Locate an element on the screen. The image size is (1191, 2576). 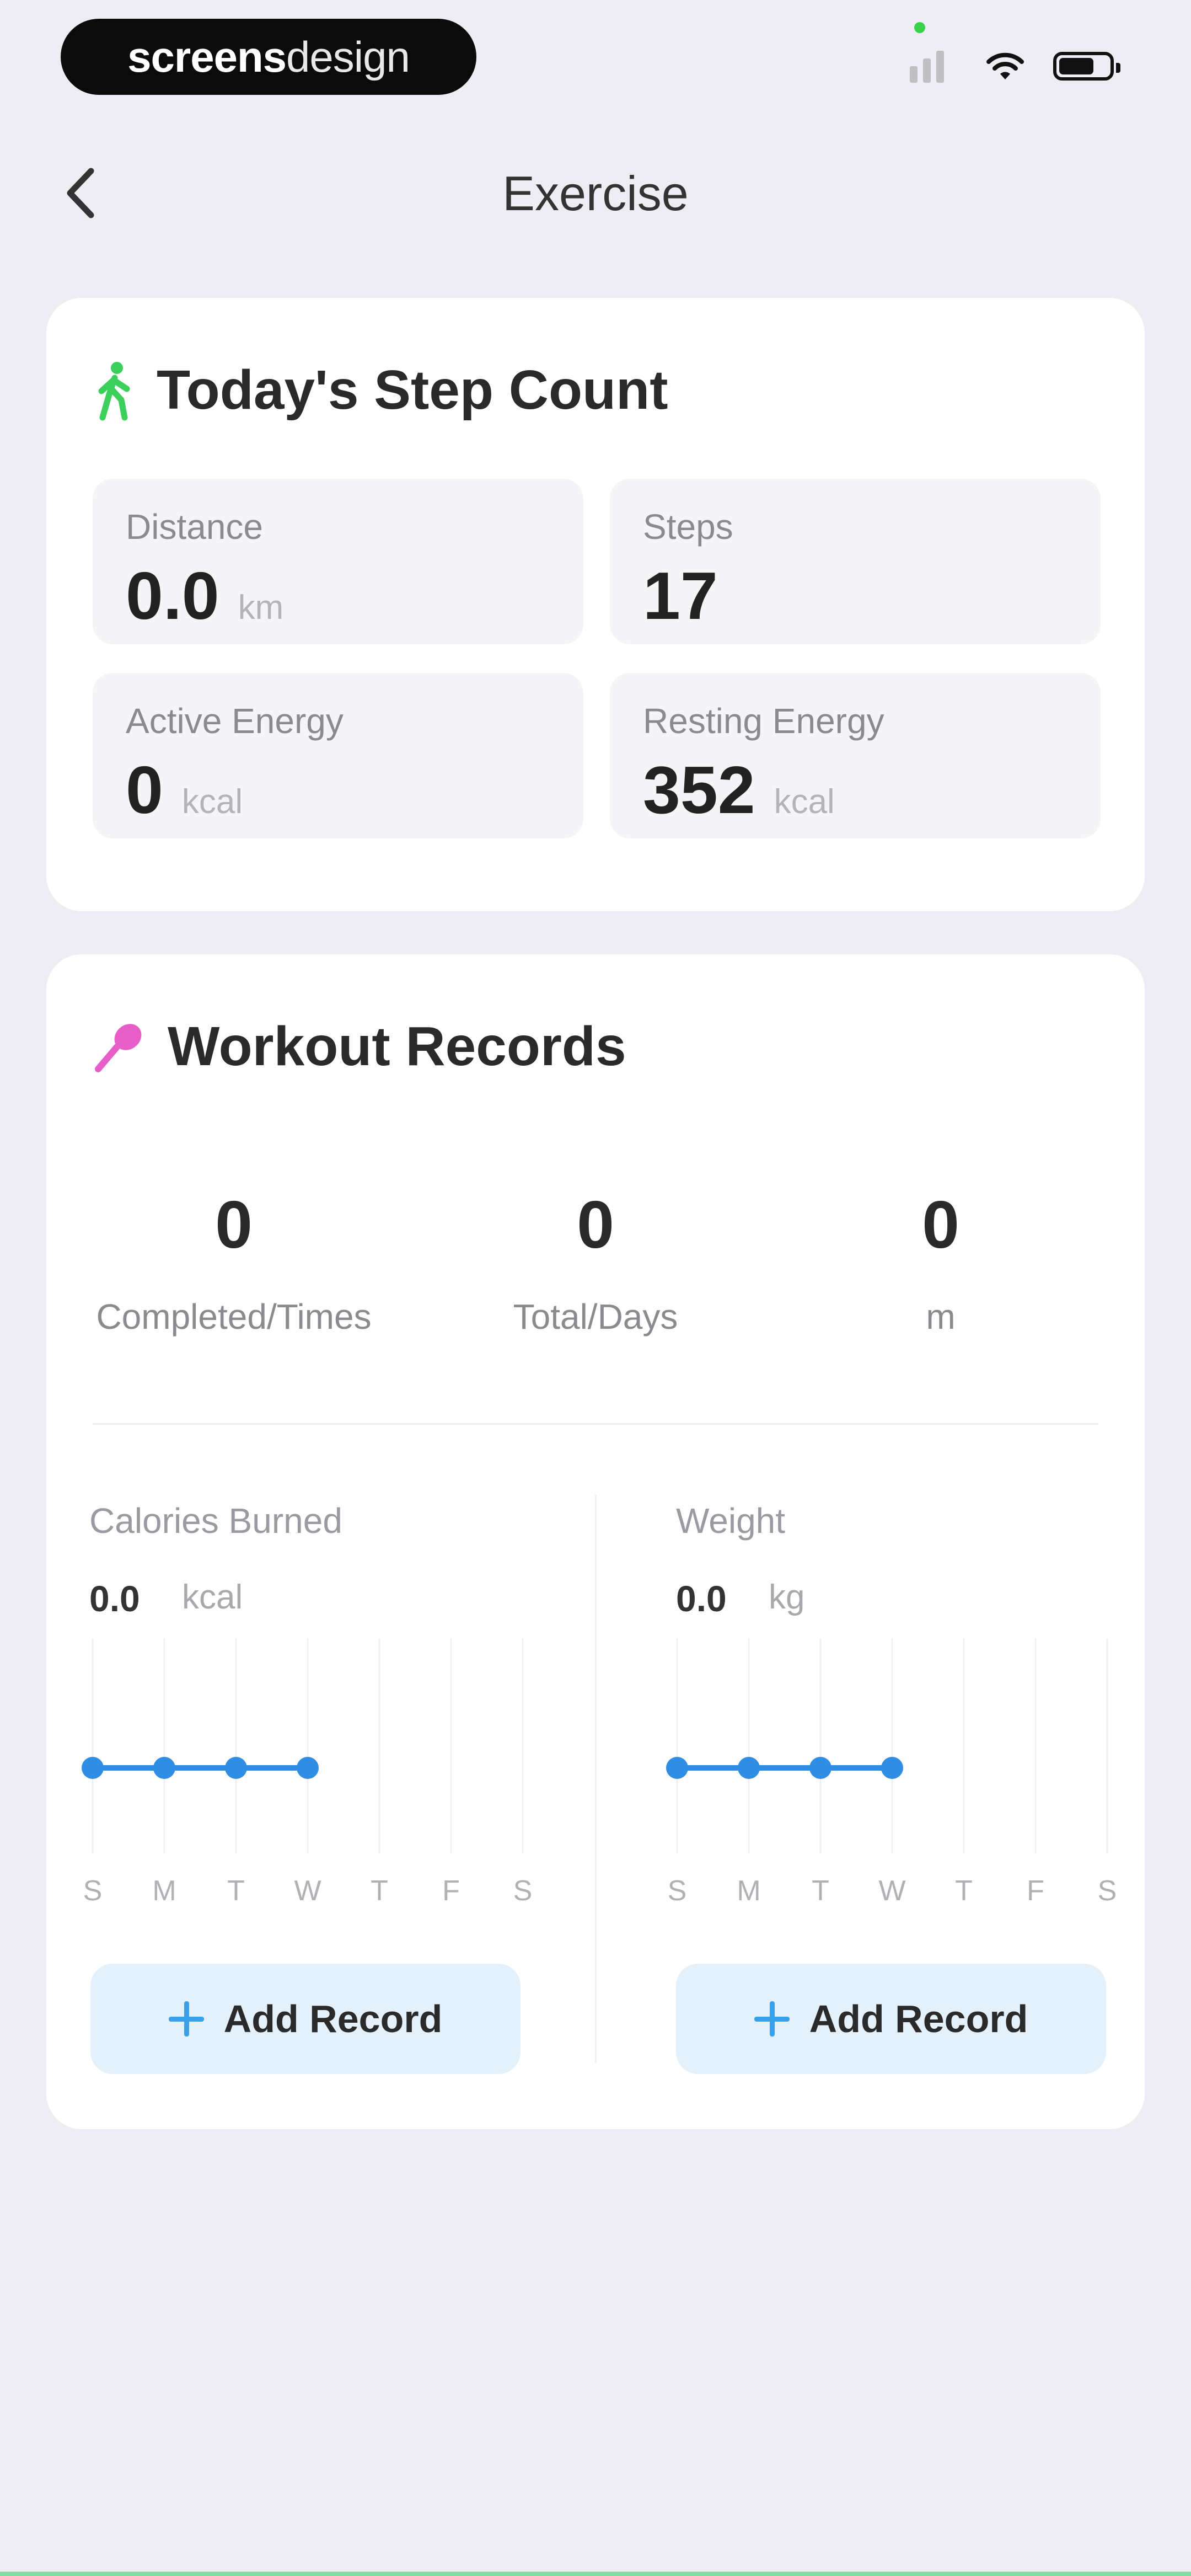
weight-value: 0.0 is located at coordinates (701, 1598).